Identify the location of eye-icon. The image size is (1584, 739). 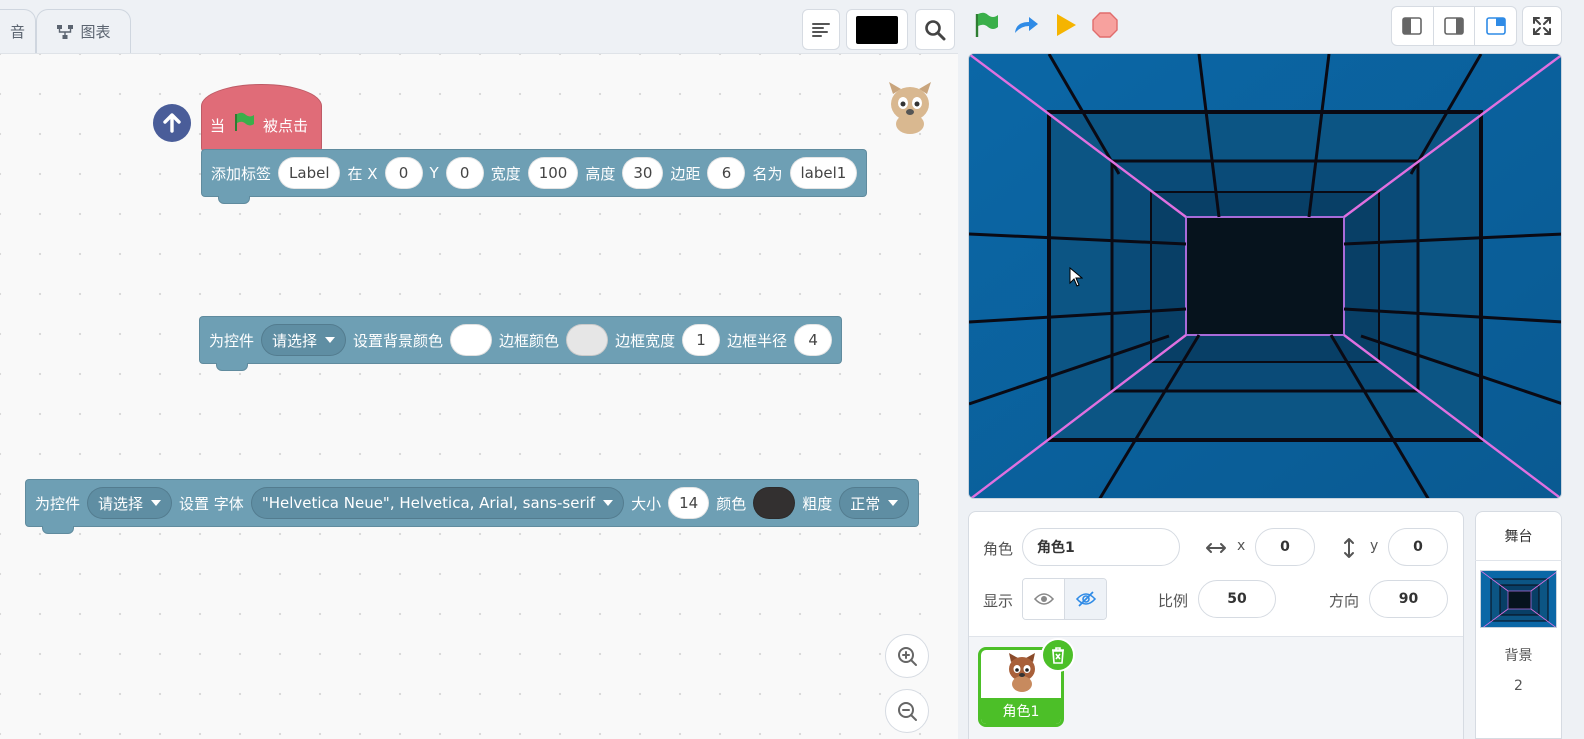
(1043, 599).